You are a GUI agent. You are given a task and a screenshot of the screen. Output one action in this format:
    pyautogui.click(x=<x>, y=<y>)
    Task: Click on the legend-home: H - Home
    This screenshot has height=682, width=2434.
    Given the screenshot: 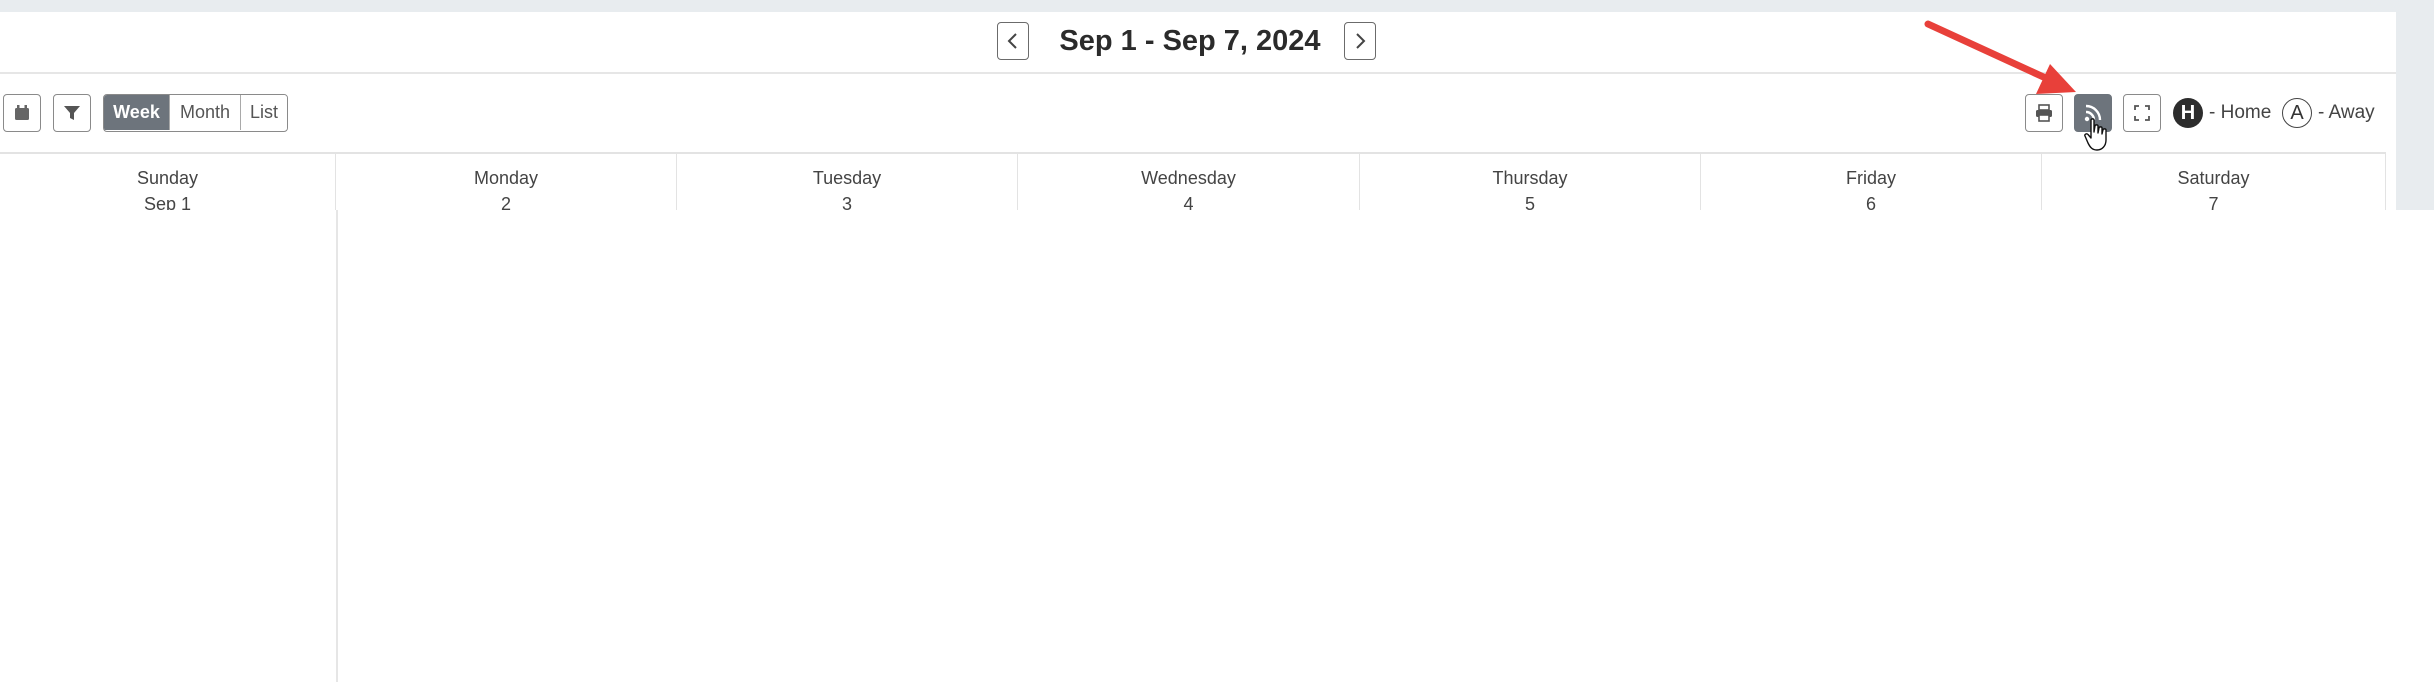 What is the action you would take?
    pyautogui.click(x=2222, y=113)
    